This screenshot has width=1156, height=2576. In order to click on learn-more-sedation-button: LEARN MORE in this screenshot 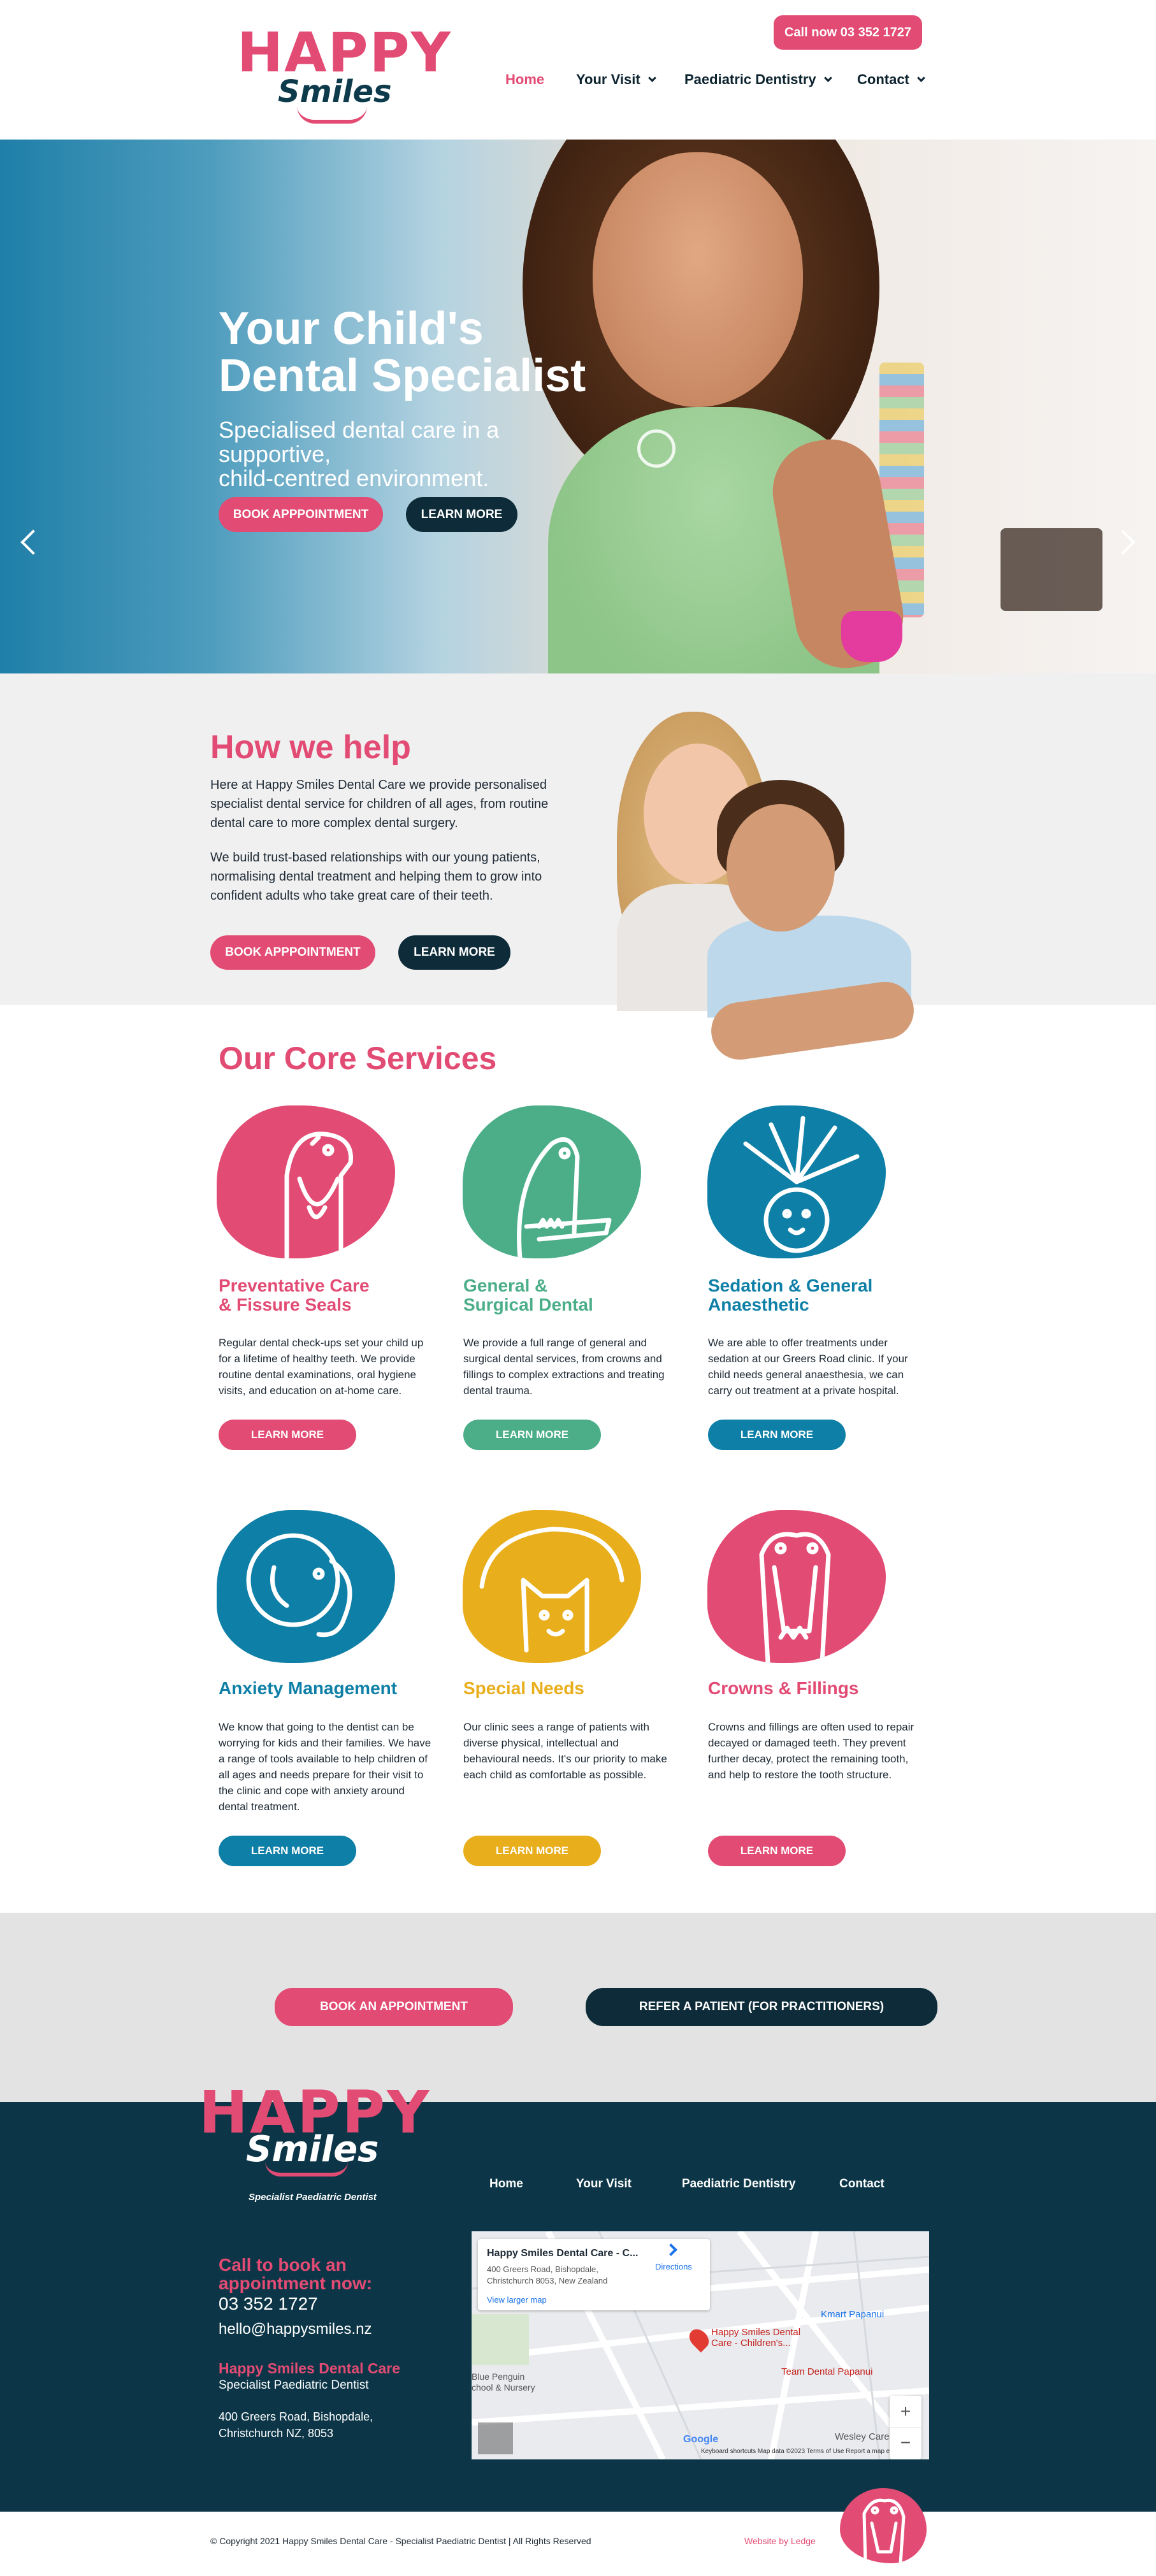, I will do `click(777, 1435)`.